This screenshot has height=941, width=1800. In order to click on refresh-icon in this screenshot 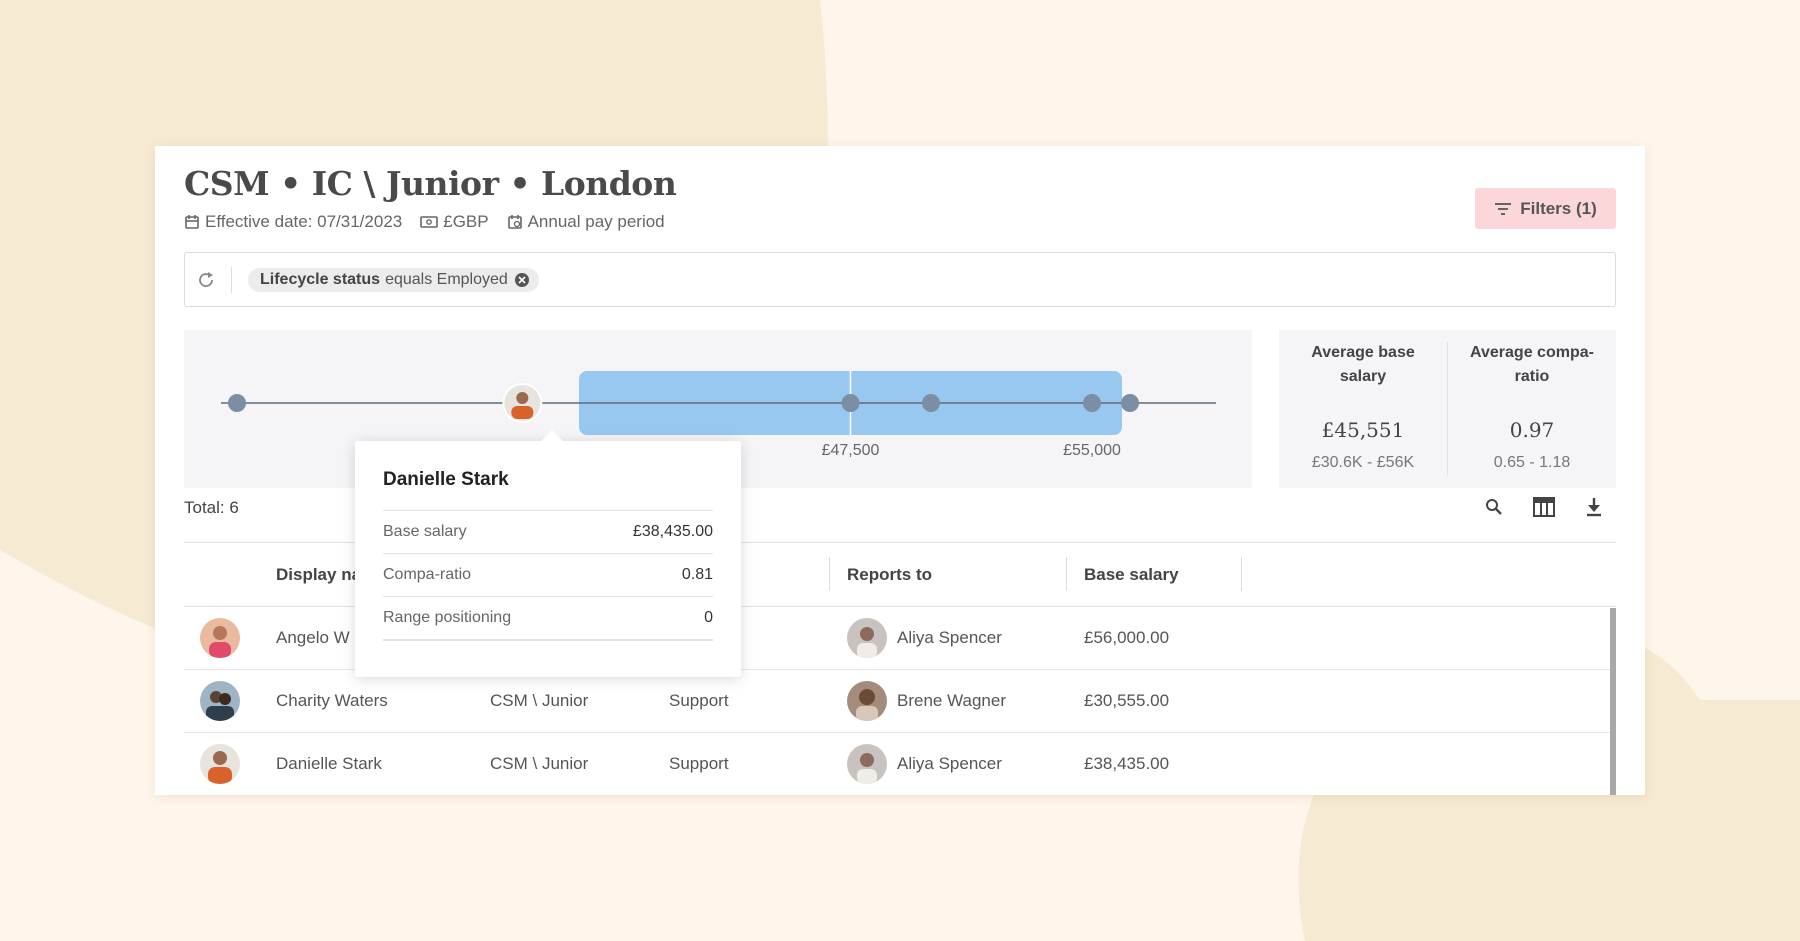, I will do `click(207, 280)`.